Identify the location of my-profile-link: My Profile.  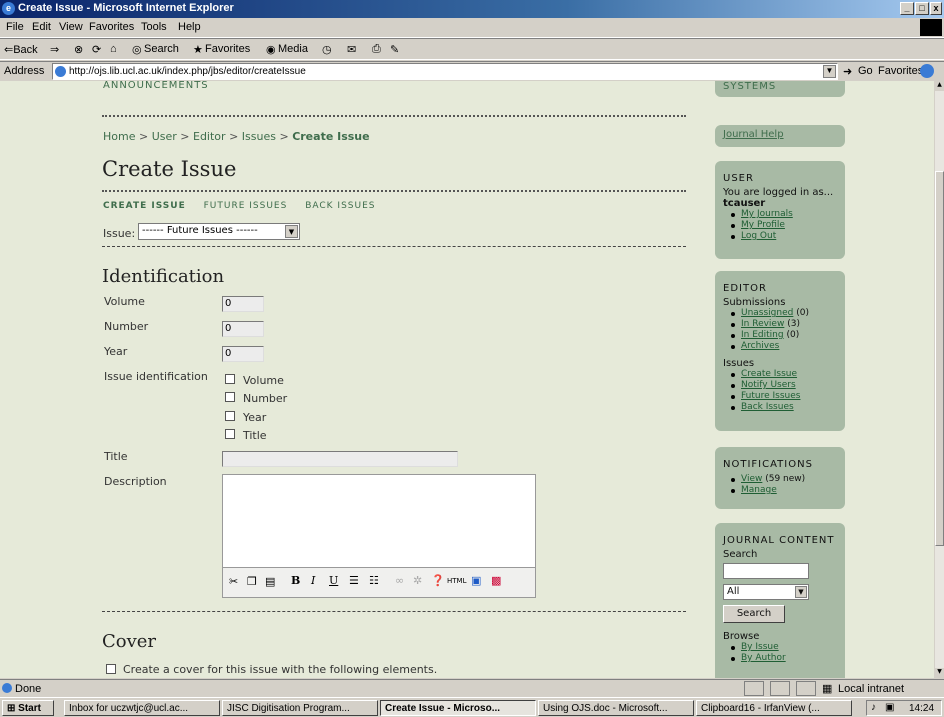
(763, 225).